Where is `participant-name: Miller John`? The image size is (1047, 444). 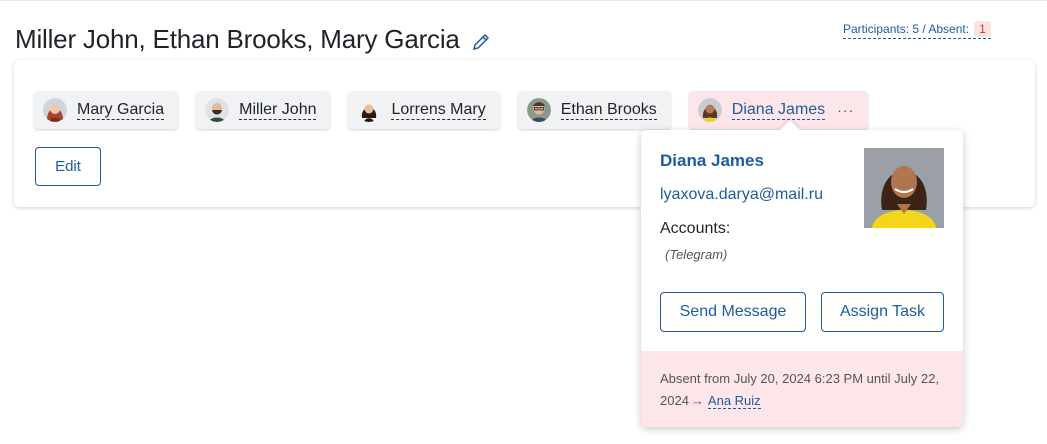
participant-name: Miller John is located at coordinates (278, 110).